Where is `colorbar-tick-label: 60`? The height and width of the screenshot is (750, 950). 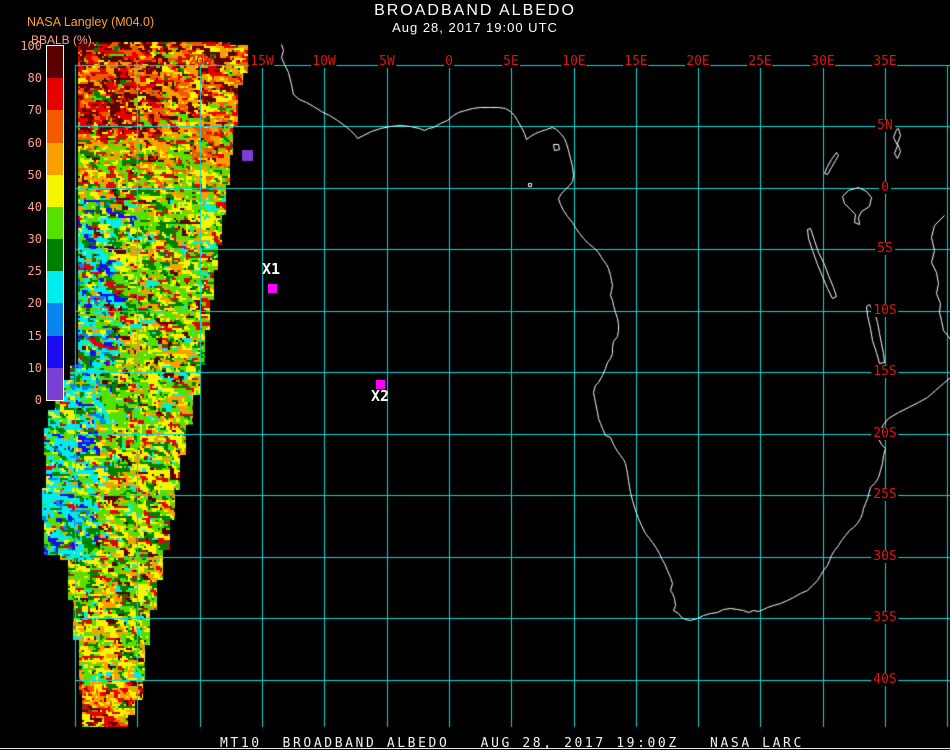
colorbar-tick-label: 60 is located at coordinates (34, 142).